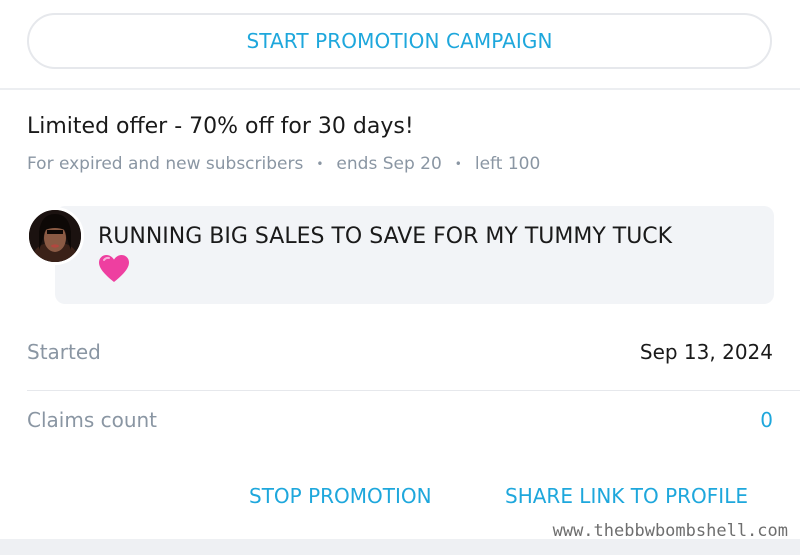  What do you see at coordinates (114, 274) in the screenshot?
I see `pink-heart-icon` at bounding box center [114, 274].